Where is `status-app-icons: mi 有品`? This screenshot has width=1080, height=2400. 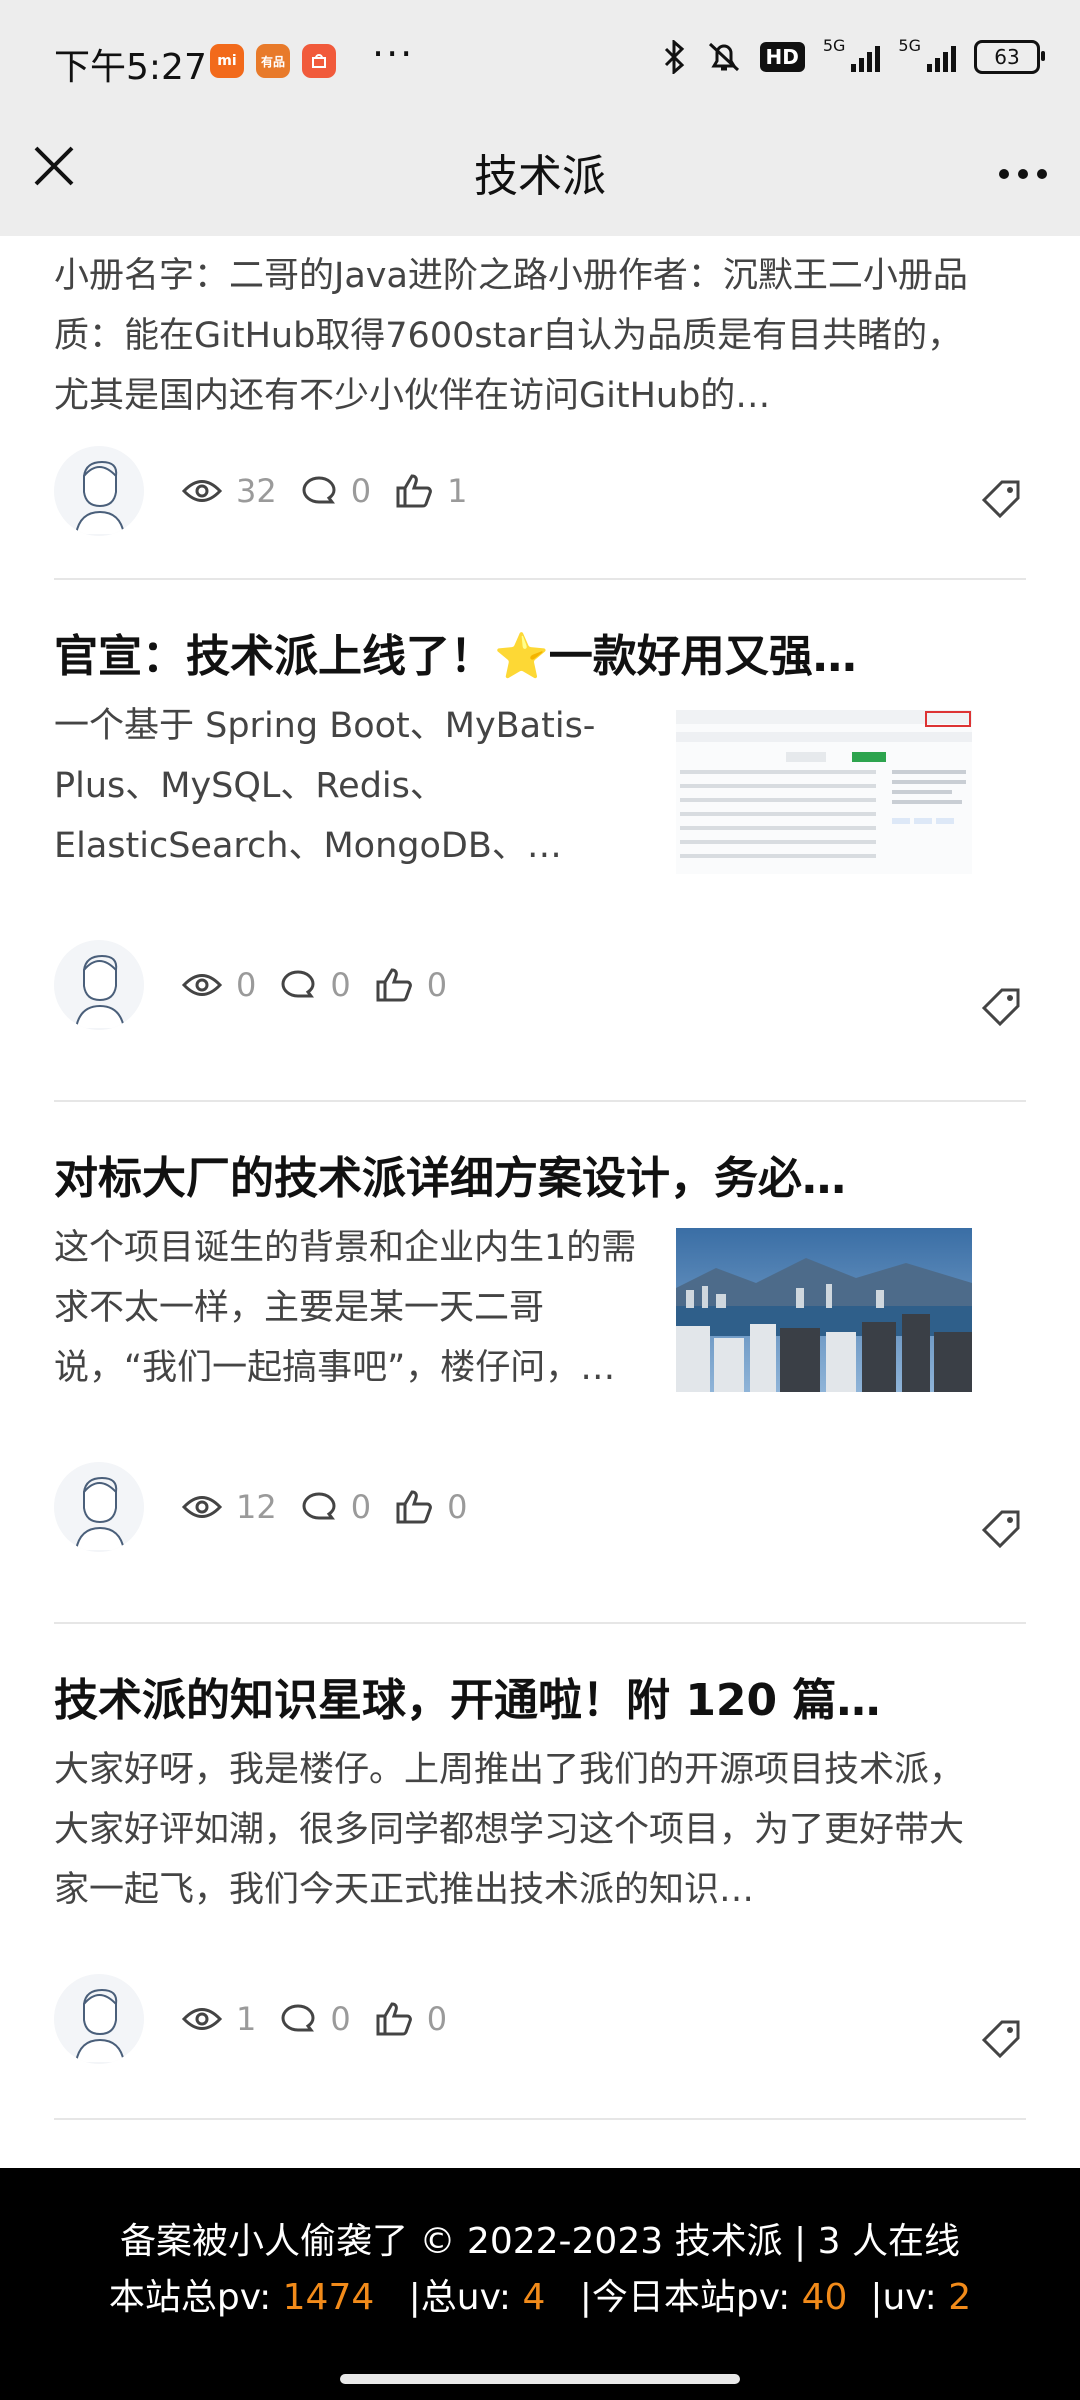 status-app-icons: mi 有品 is located at coordinates (273, 61).